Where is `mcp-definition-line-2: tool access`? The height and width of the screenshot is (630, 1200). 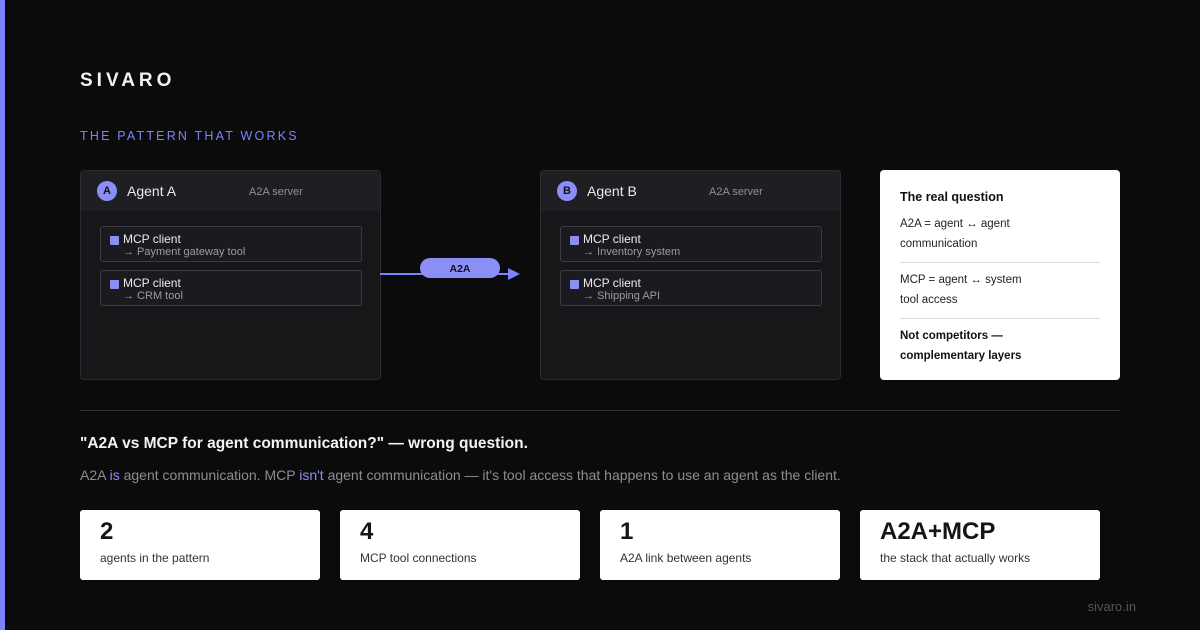
mcp-definition-line-2: tool access is located at coordinates (929, 300).